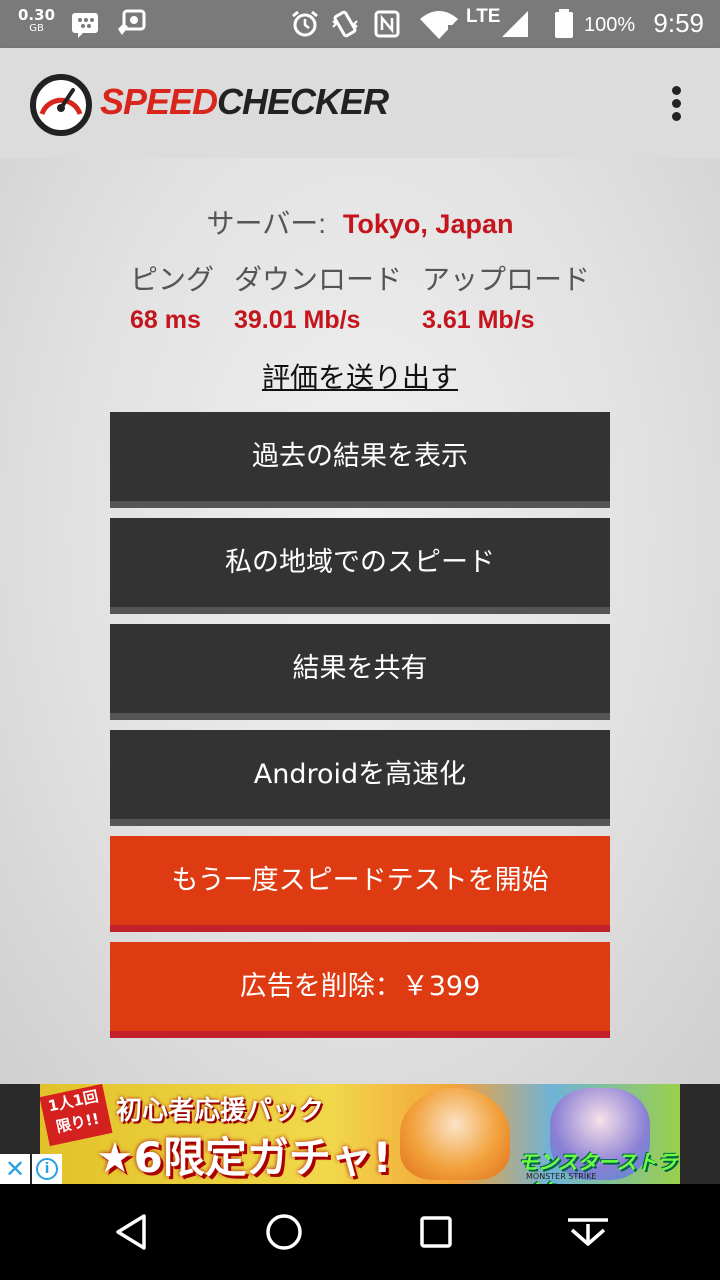 This screenshot has height=1280, width=720. Describe the element at coordinates (303, 101) in the screenshot. I see `logo-checker-text: CHECKER` at that location.